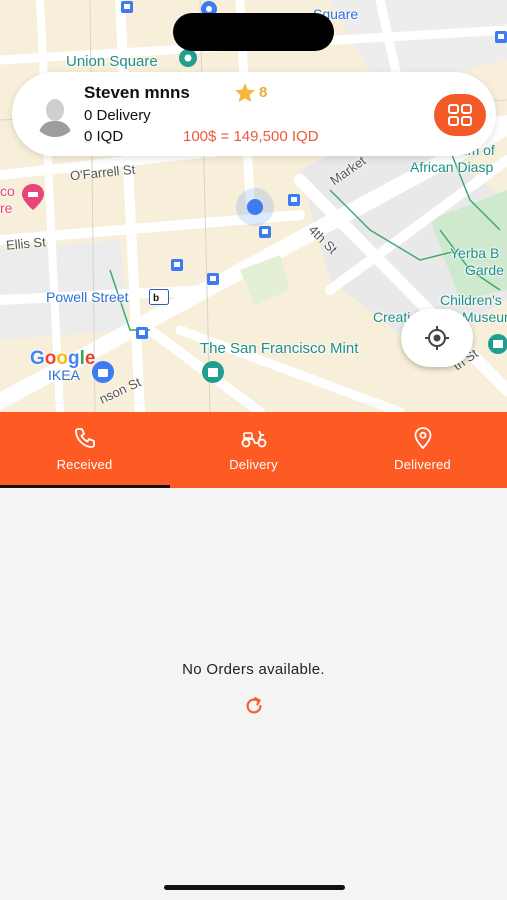 This screenshot has height=900, width=507. I want to click on map-label: Yerba B, so click(475, 253).